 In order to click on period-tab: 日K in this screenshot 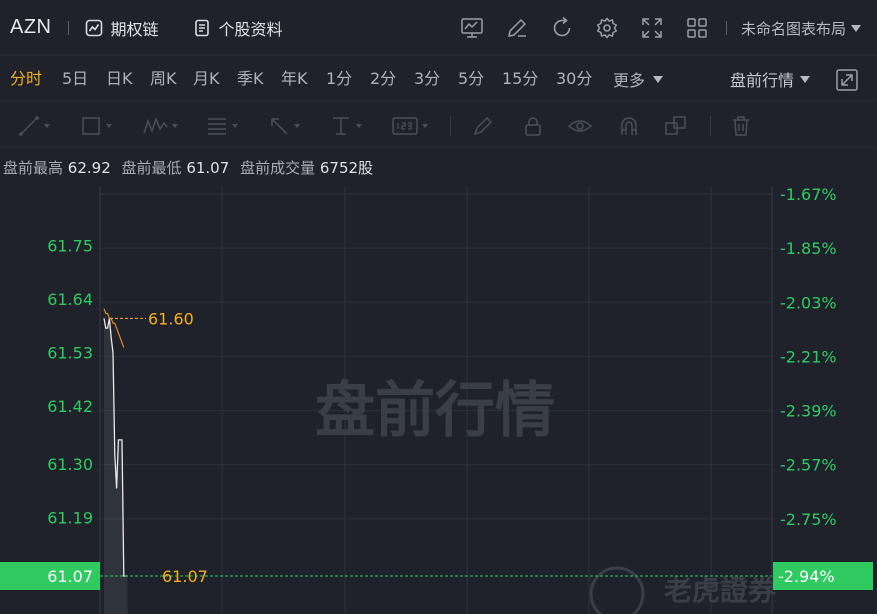, I will do `click(119, 79)`.